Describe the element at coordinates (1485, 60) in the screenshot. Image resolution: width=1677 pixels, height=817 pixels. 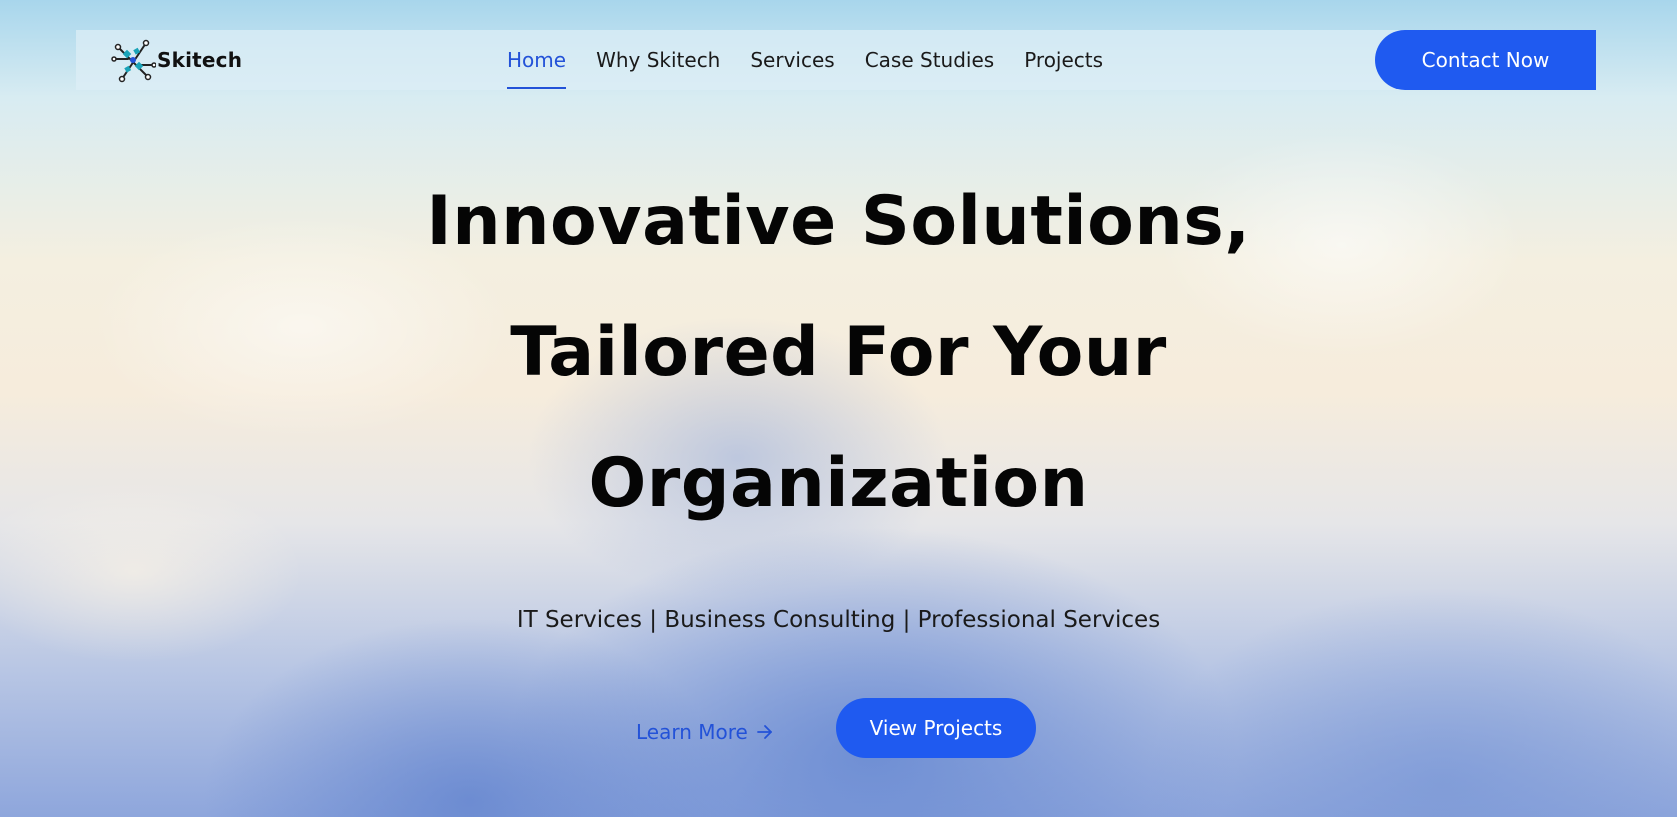
I see `contact-now-button: Contact Now` at that location.